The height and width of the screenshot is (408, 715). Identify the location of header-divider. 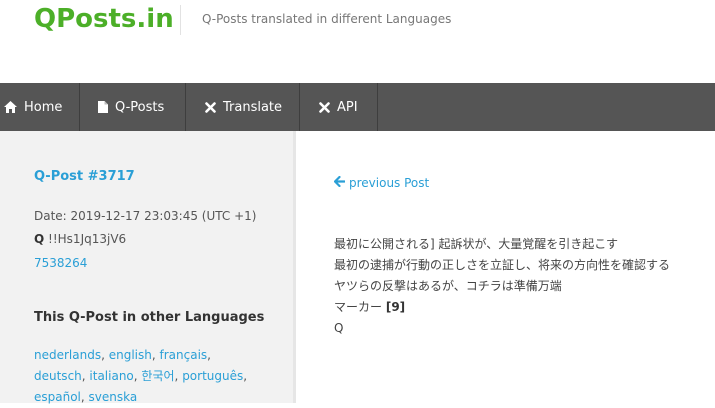
(180, 20).